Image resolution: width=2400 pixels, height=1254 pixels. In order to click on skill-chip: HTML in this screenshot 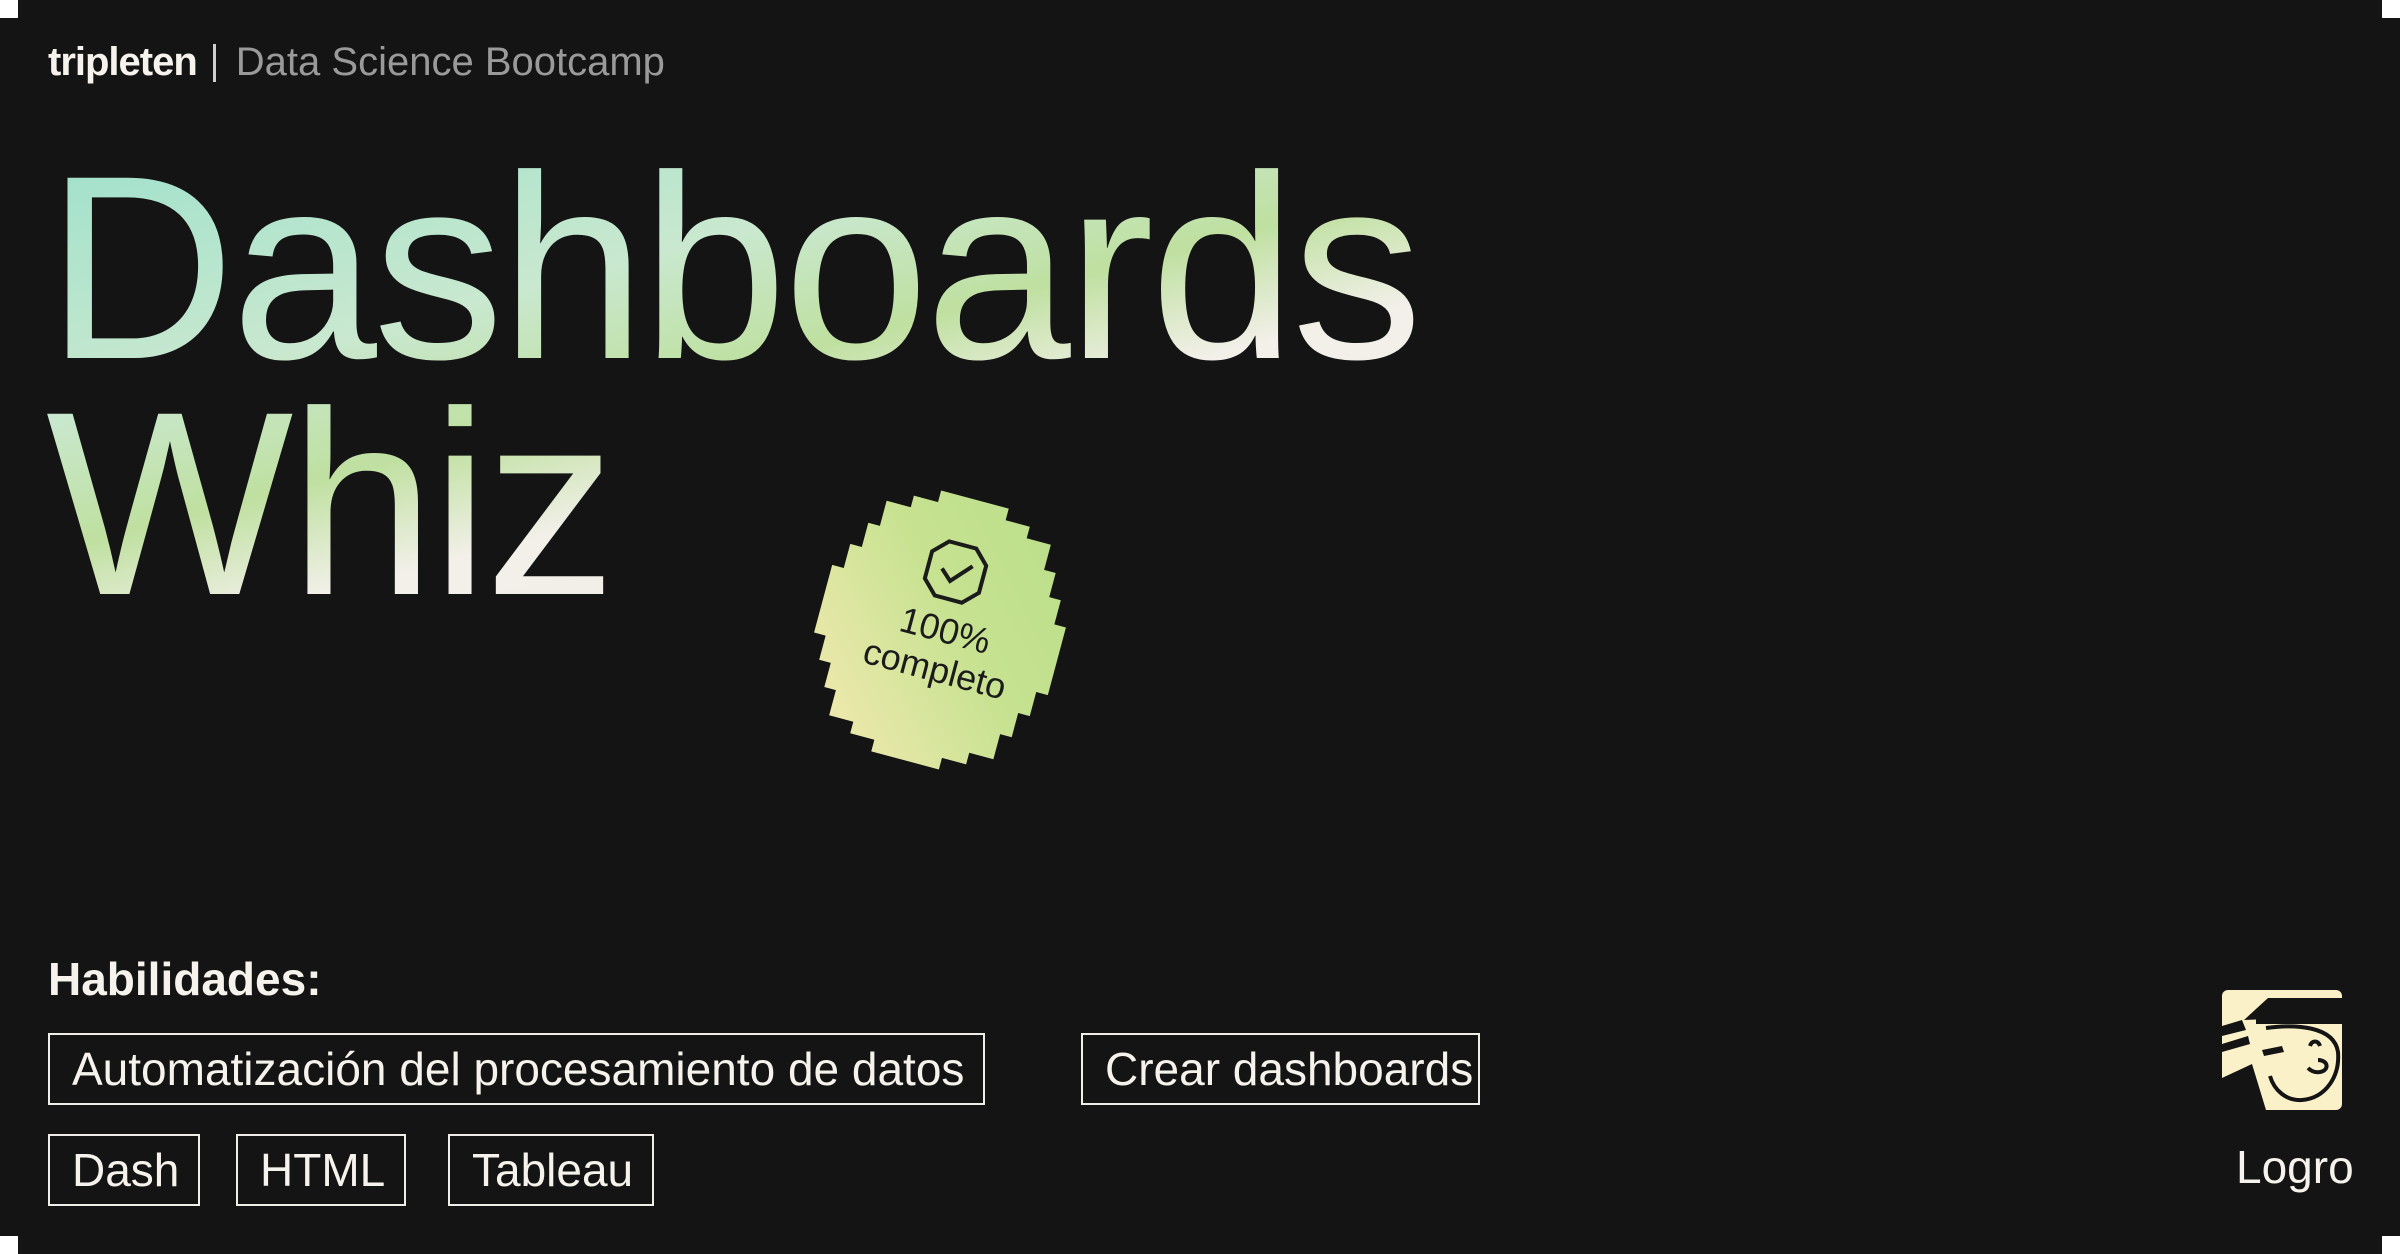, I will do `click(321, 1170)`.